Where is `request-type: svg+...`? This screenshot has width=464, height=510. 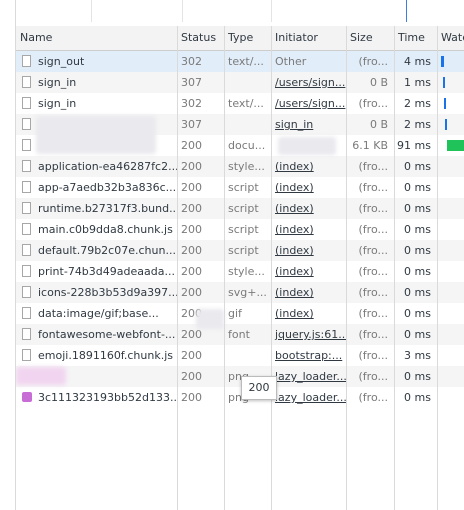 request-type: svg+... is located at coordinates (247, 292).